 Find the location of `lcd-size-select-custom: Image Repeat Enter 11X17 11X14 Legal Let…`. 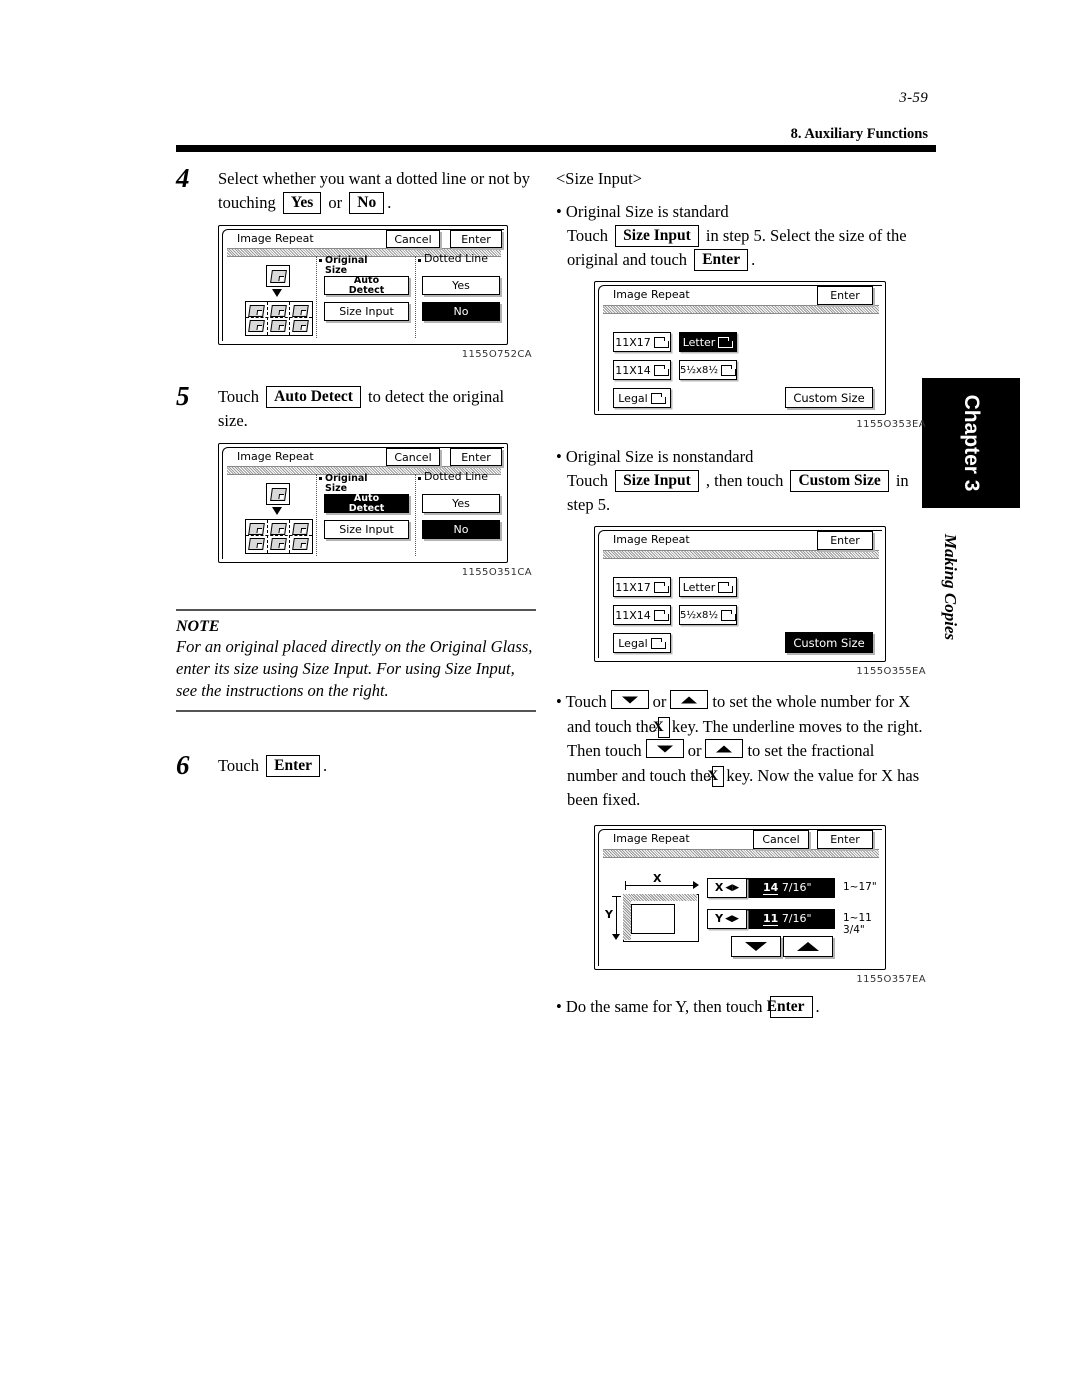

lcd-size-select-custom: Image Repeat Enter 11X17 11X14 Legal Let… is located at coordinates (740, 594).